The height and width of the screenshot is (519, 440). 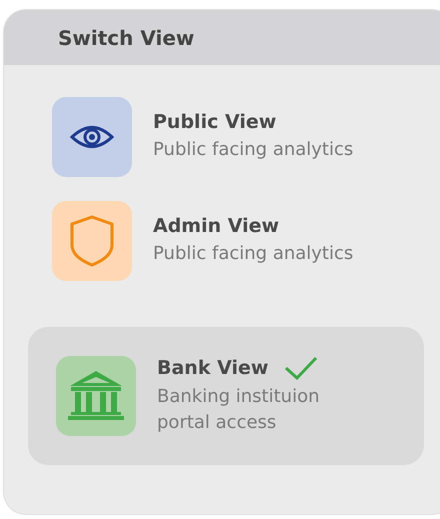 What do you see at coordinates (226, 241) in the screenshot?
I see `view-option: Admin View Public facing analytics` at bounding box center [226, 241].